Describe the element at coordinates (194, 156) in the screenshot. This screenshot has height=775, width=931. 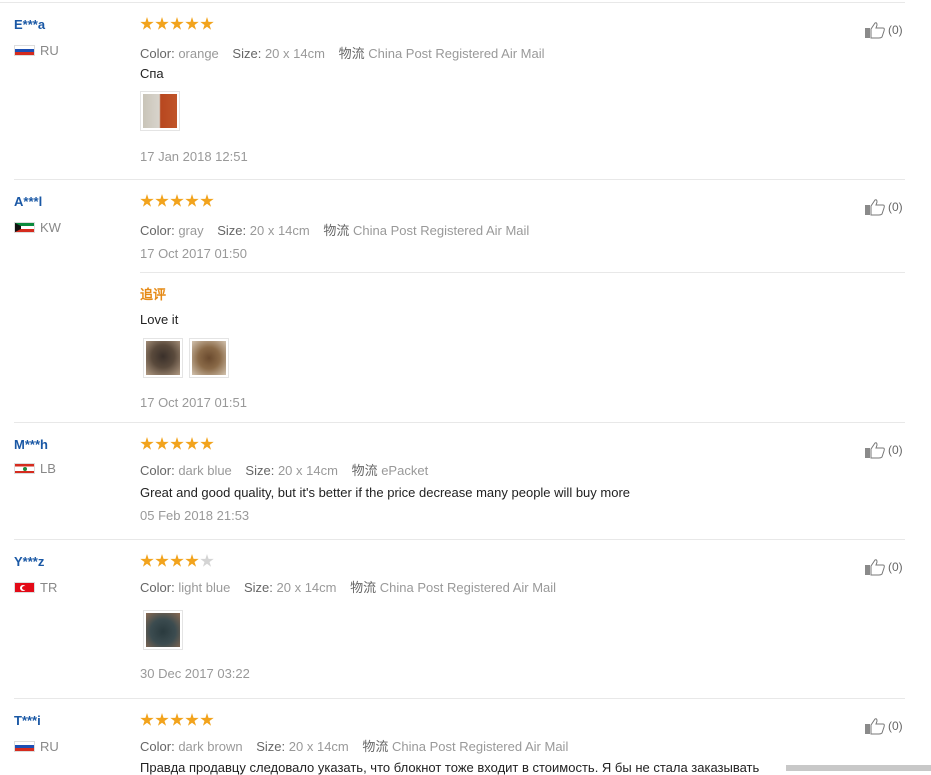
I see `review-date: 17 Jan 2018 12:51` at that location.